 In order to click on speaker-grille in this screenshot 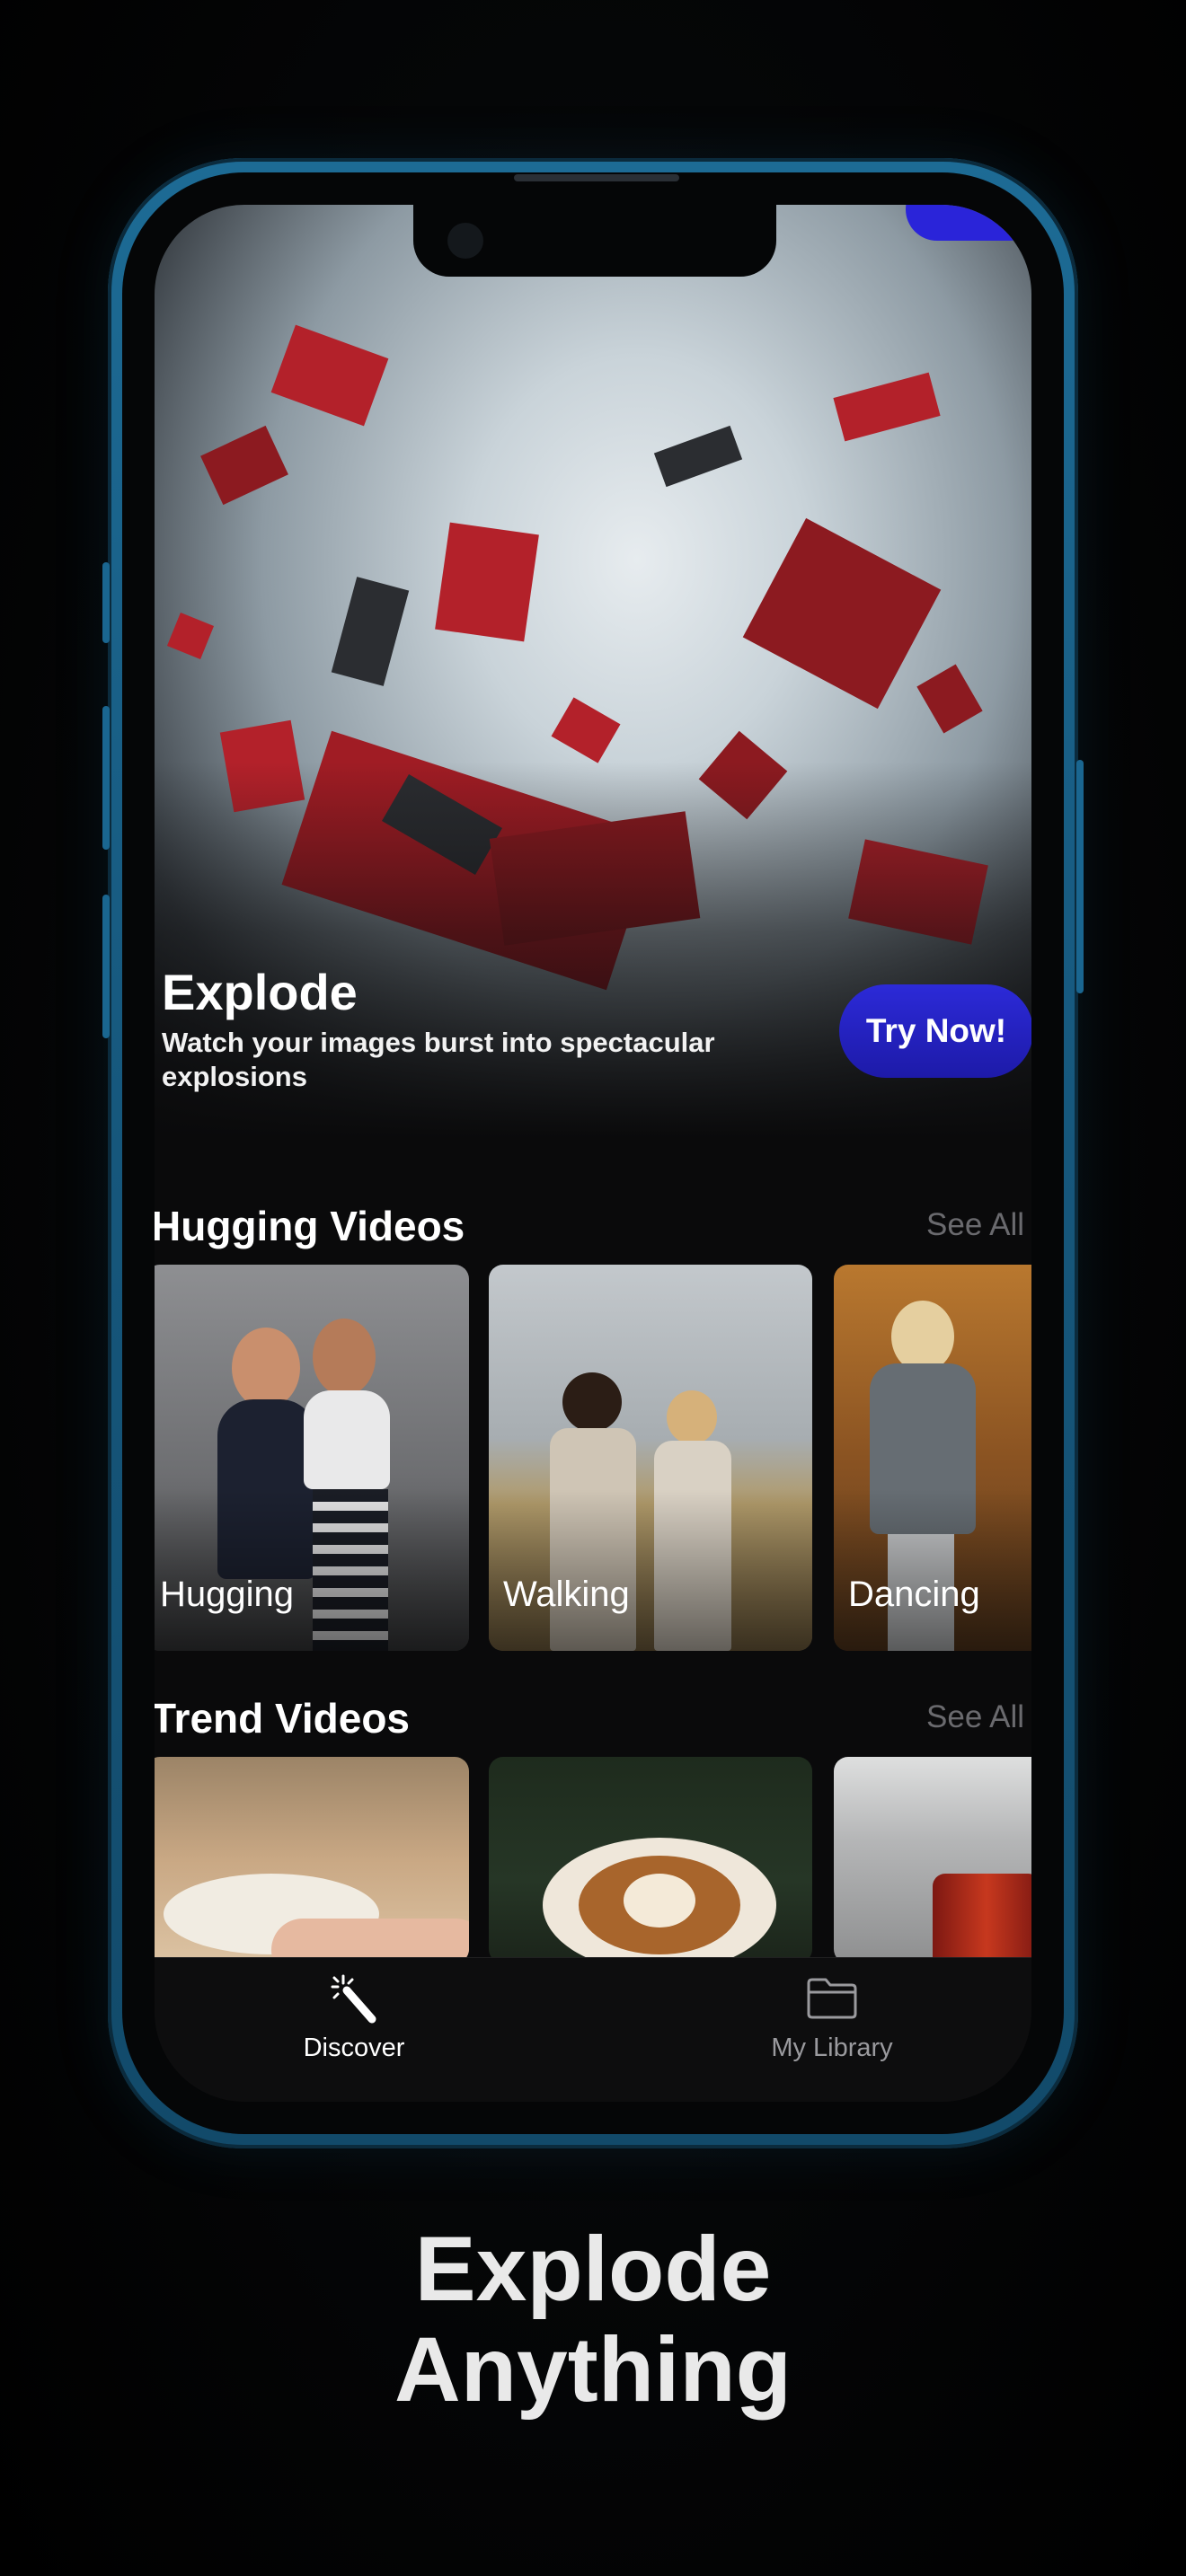, I will do `click(596, 177)`.